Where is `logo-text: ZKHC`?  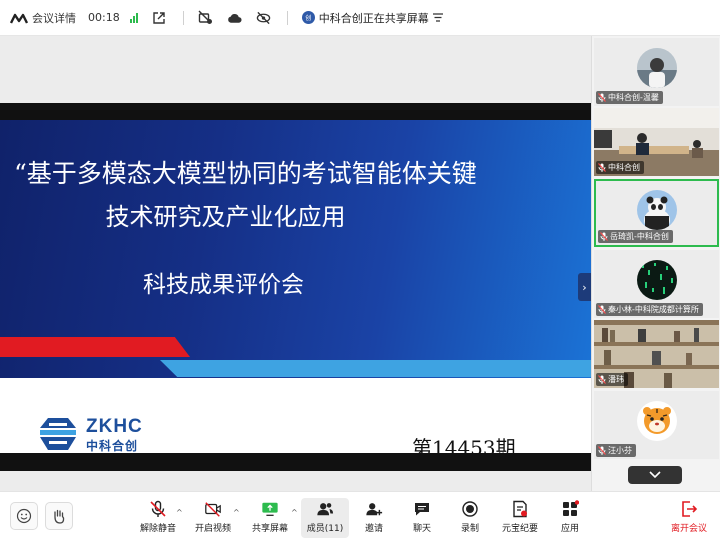 logo-text: ZKHC is located at coordinates (114, 426).